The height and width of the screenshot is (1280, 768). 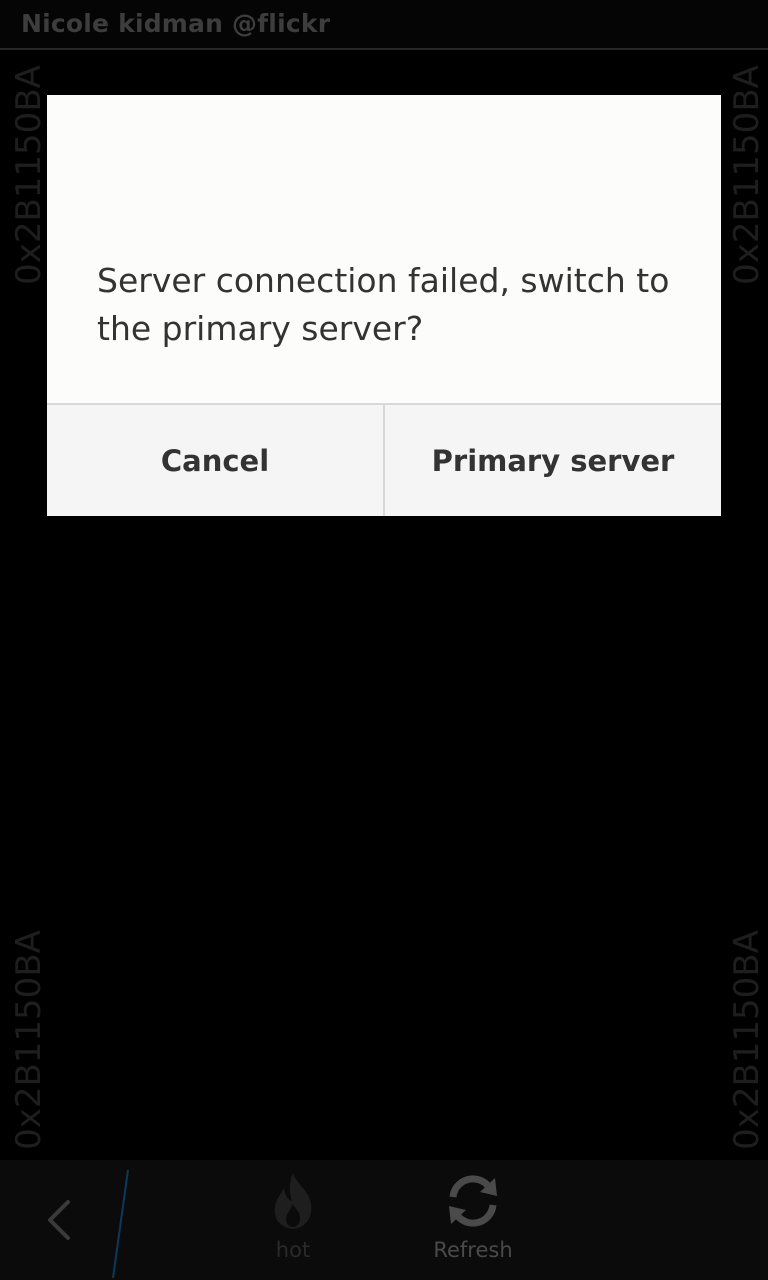 What do you see at coordinates (59, 1220) in the screenshot?
I see `chevron-left-icon` at bounding box center [59, 1220].